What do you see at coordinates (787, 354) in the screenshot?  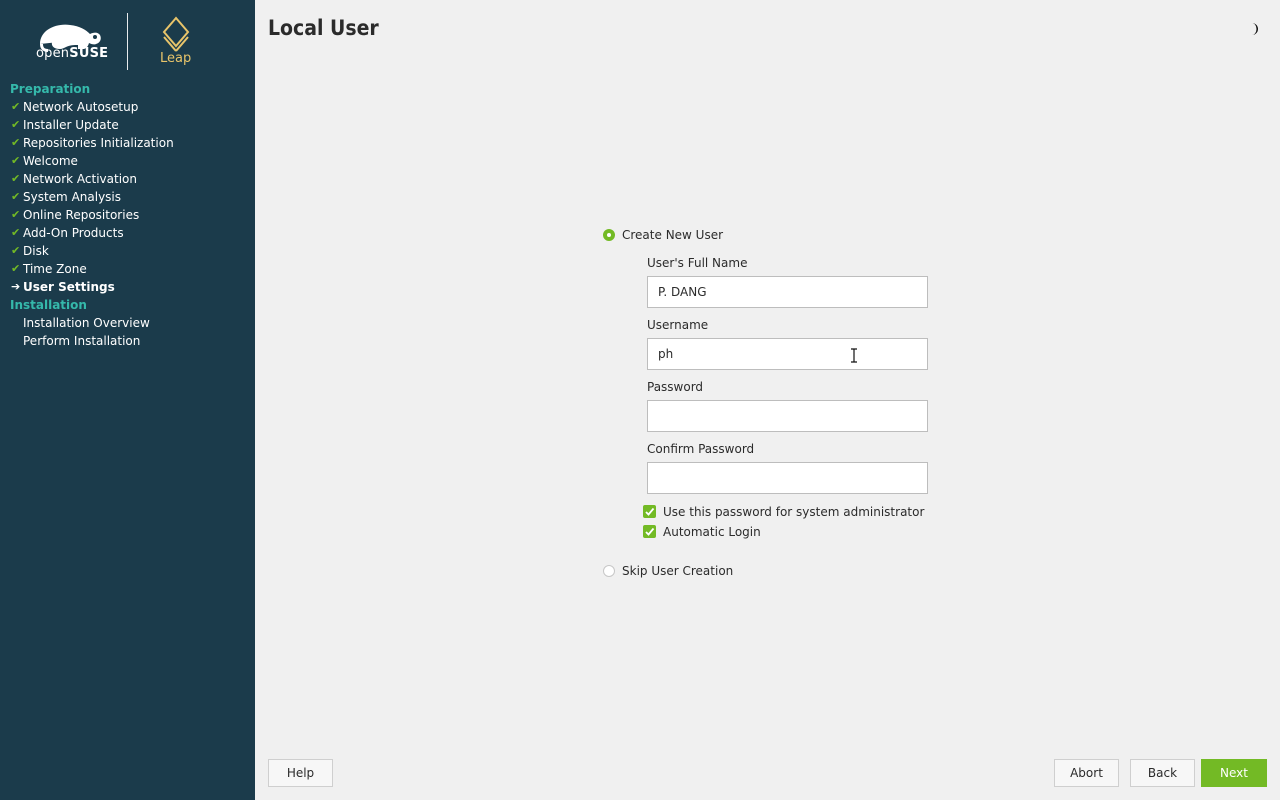 I see `username-input: ph` at bounding box center [787, 354].